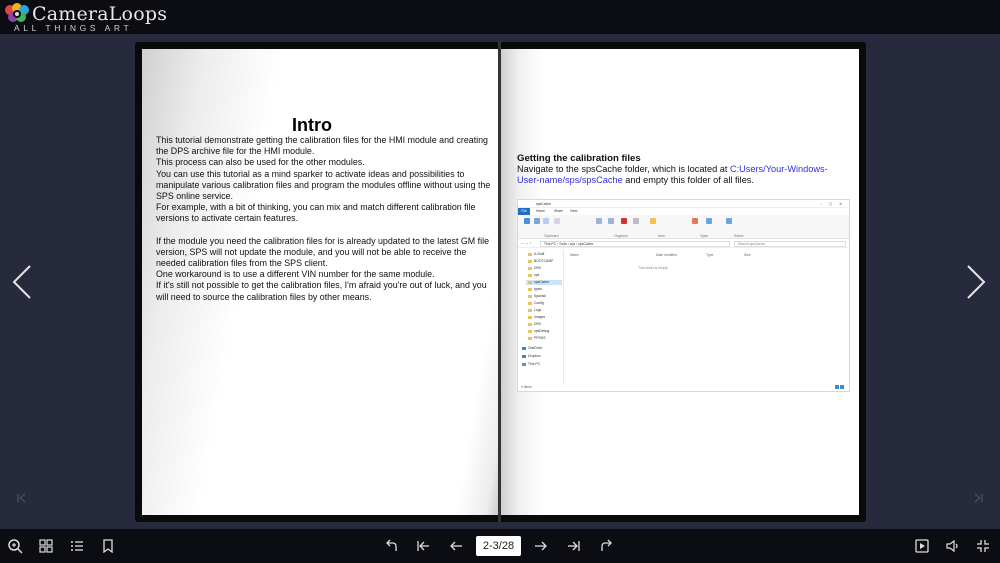 The height and width of the screenshot is (563, 1000). I want to click on nav-location: Dropbox, so click(531, 356).